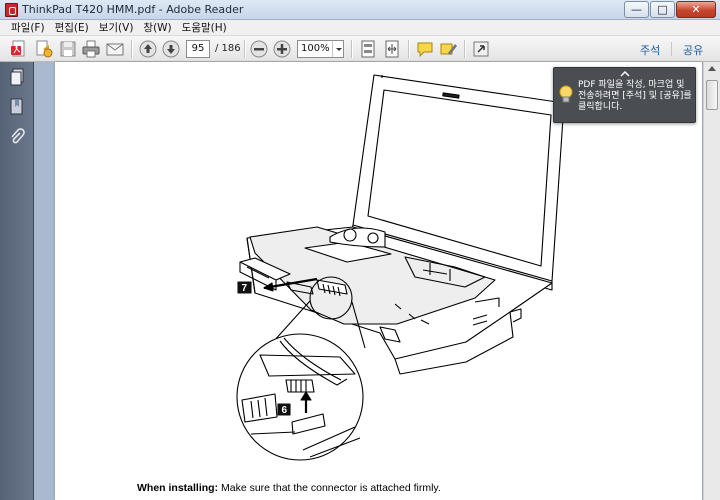  I want to click on attachments-icon, so click(18, 136).